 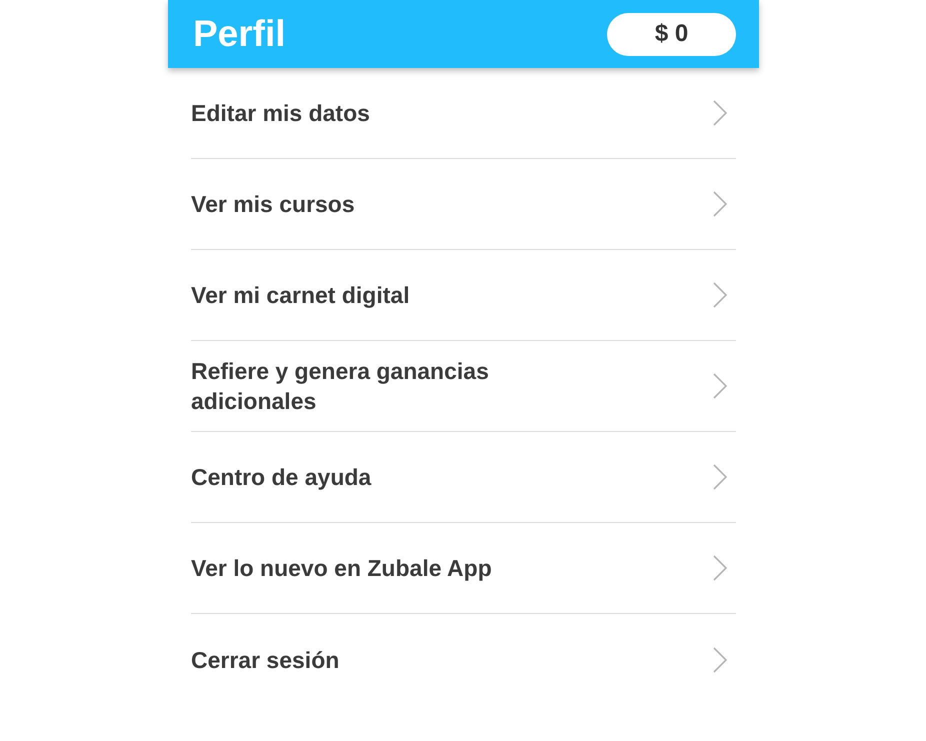 What do you see at coordinates (463, 477) in the screenshot?
I see `menu-item: Centro de ayuda` at bounding box center [463, 477].